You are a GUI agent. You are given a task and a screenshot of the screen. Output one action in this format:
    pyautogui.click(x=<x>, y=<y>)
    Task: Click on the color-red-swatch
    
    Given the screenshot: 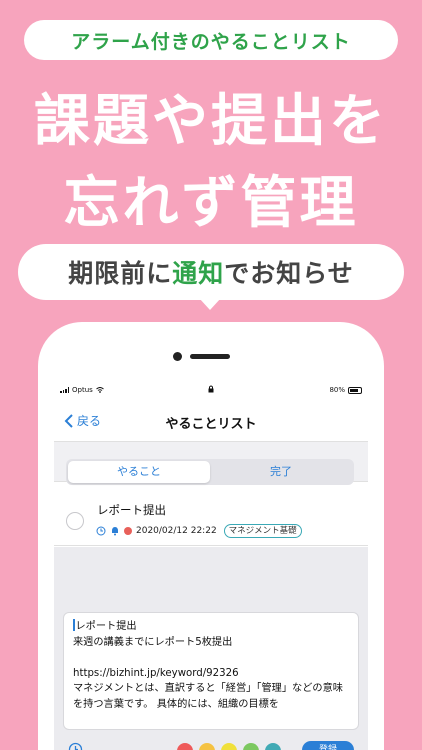 What is the action you would take?
    pyautogui.click(x=185, y=746)
    